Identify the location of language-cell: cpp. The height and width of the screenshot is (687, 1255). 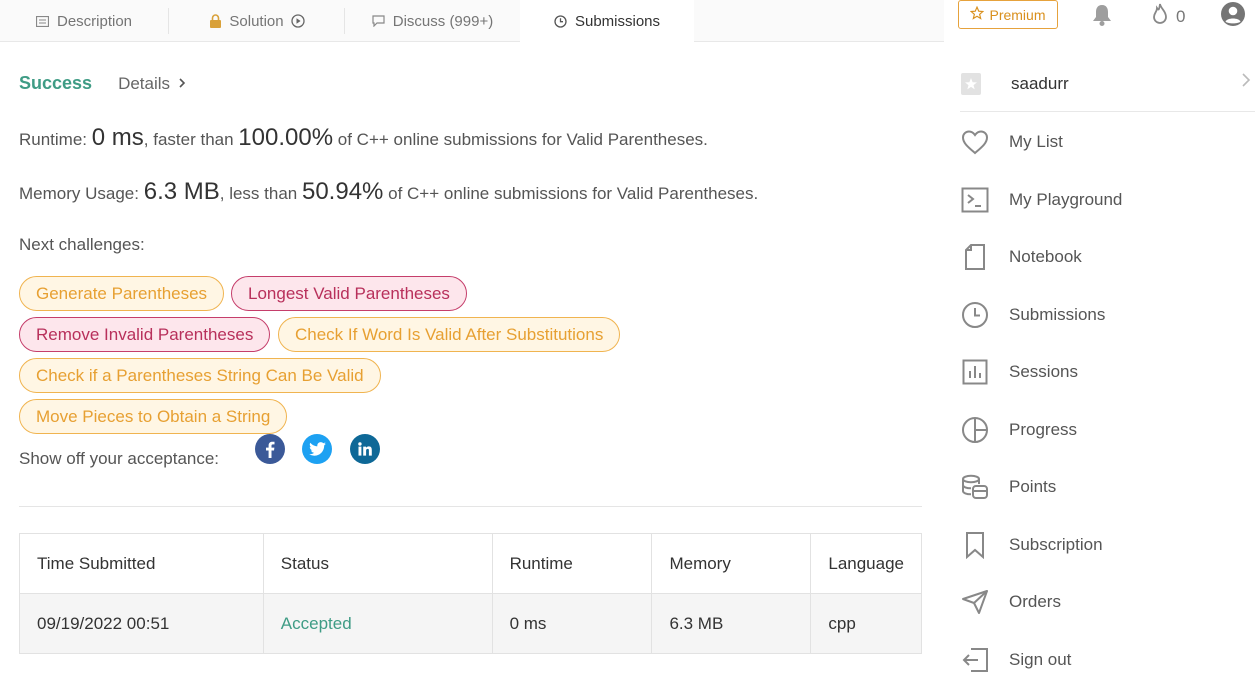
(866, 623).